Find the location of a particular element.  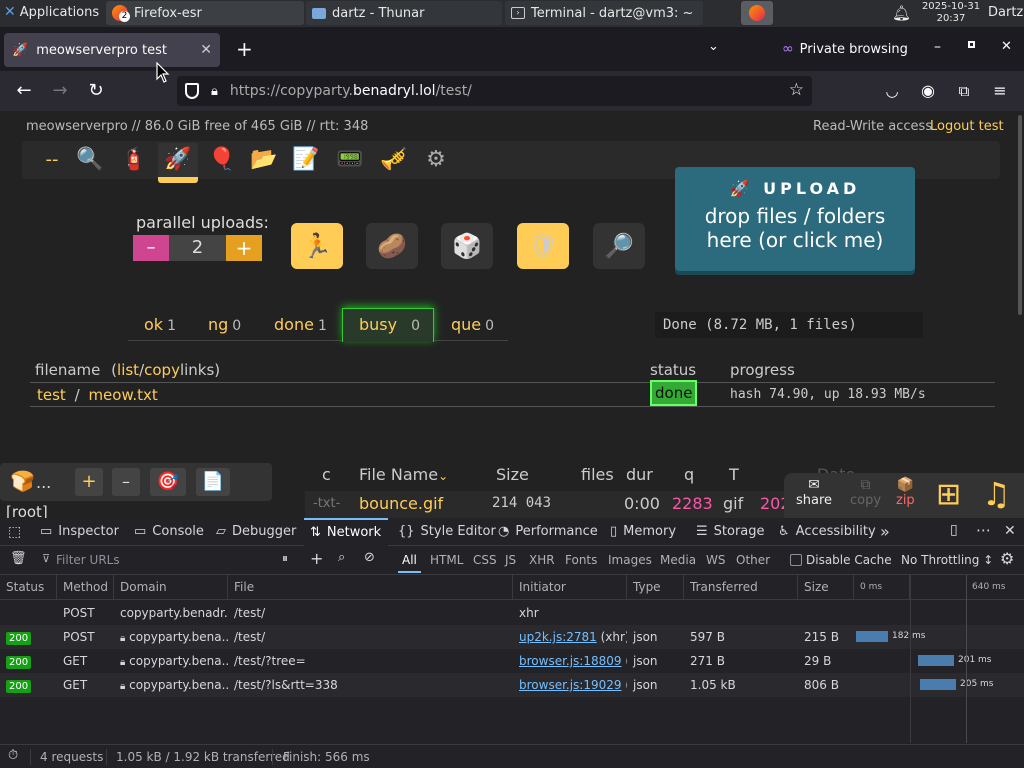

potato-toggle-icon: 🥔 is located at coordinates (392, 246).